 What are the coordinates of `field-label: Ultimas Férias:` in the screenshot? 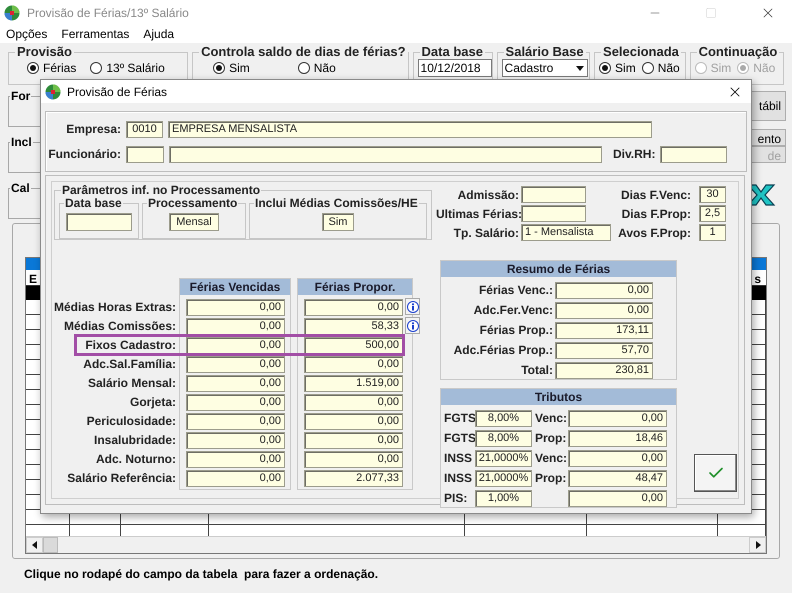 It's located at (477, 214).